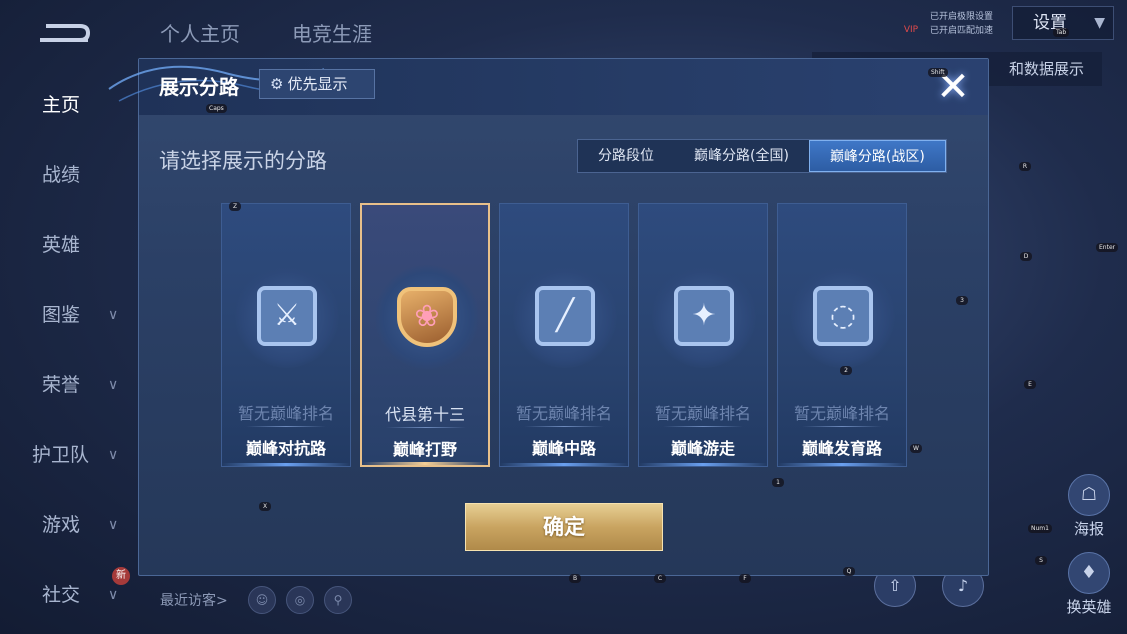 This screenshot has height=634, width=1127. I want to click on avatar: ⚲, so click(338, 600).